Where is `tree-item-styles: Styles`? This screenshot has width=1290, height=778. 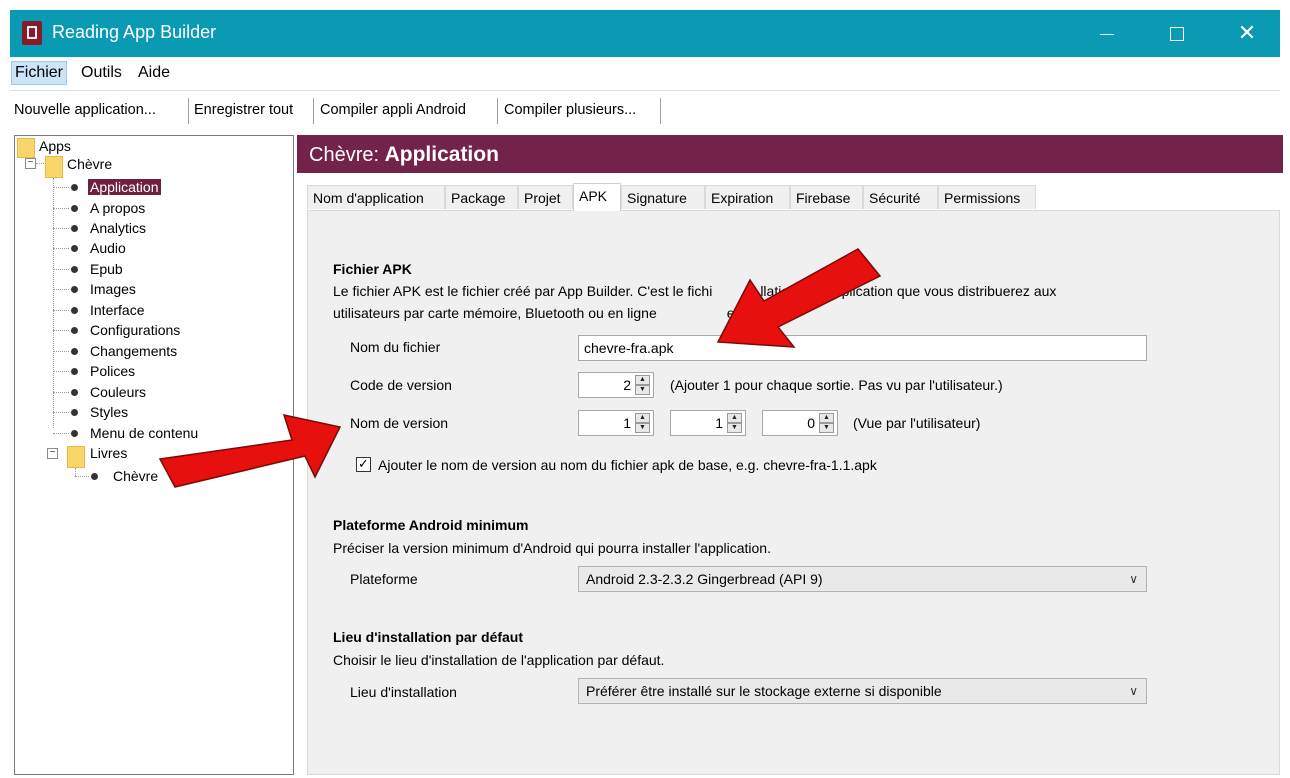 tree-item-styles: Styles is located at coordinates (109, 412).